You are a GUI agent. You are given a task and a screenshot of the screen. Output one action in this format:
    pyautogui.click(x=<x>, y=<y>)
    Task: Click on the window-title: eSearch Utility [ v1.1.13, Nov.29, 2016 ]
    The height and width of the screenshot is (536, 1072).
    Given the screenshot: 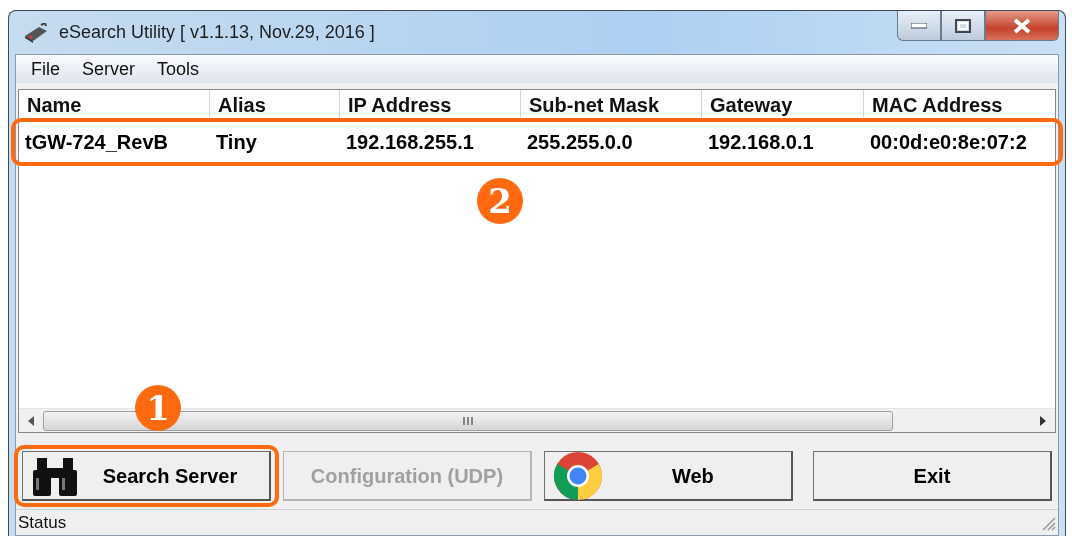 What is the action you would take?
    pyautogui.click(x=217, y=32)
    